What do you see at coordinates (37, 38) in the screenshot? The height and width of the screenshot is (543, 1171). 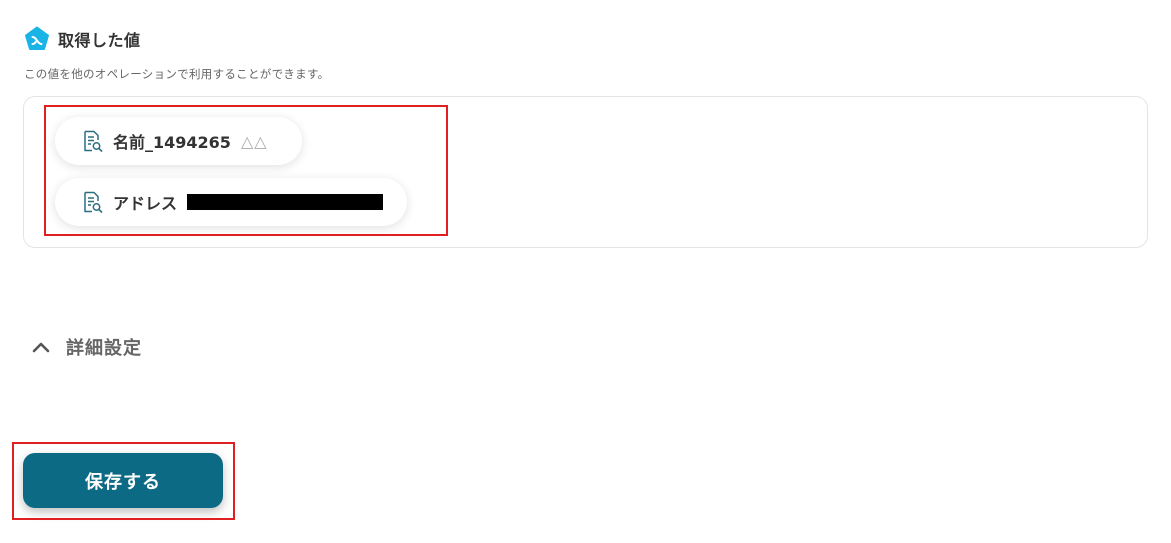 I see `yoom-brand-icon` at bounding box center [37, 38].